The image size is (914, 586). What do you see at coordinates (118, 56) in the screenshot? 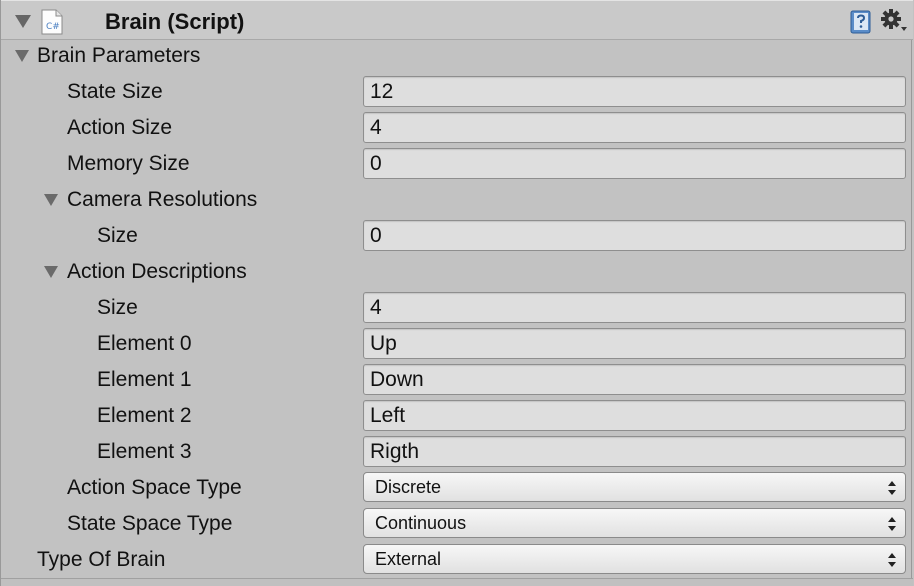
I see `brain-parameters-label: Brain Parameters` at bounding box center [118, 56].